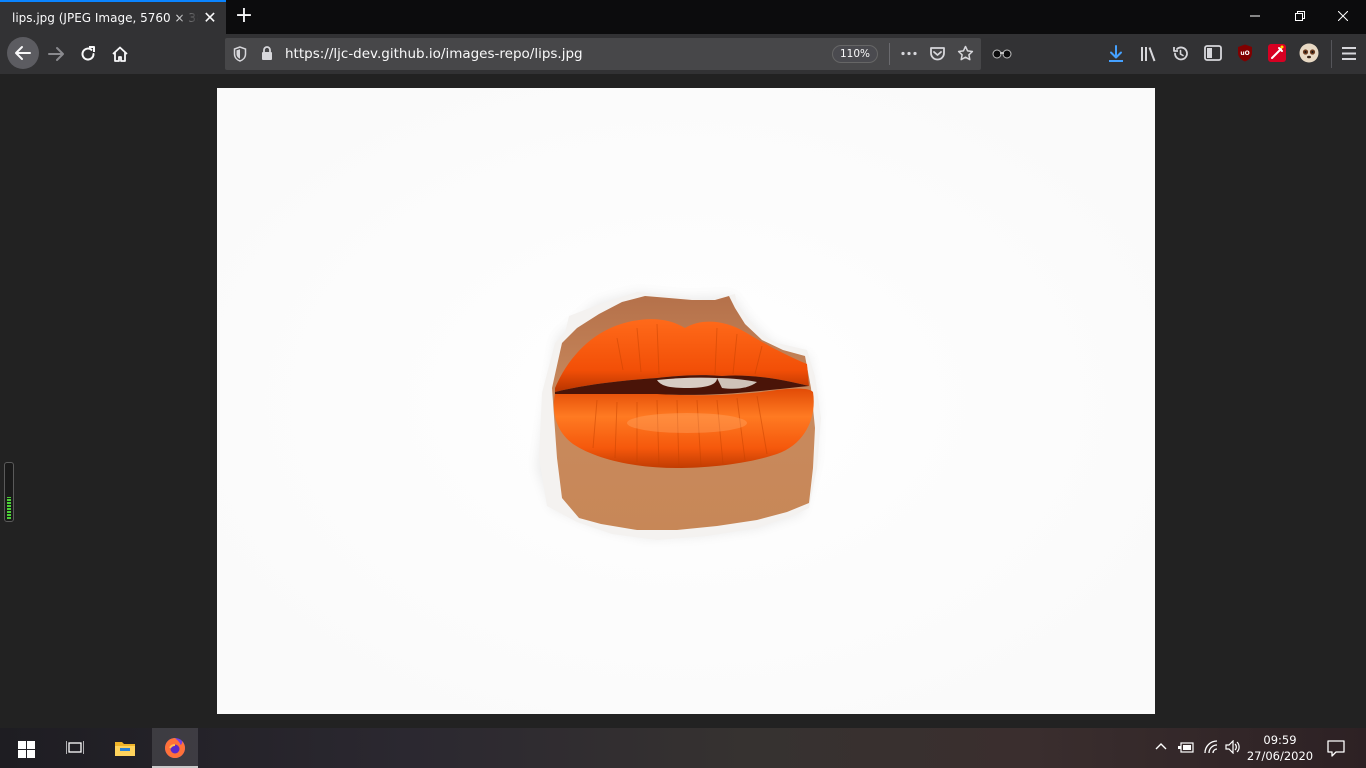 This screenshot has width=1366, height=768. Describe the element at coordinates (1002, 54) in the screenshot. I see `private-mask-icon` at that location.